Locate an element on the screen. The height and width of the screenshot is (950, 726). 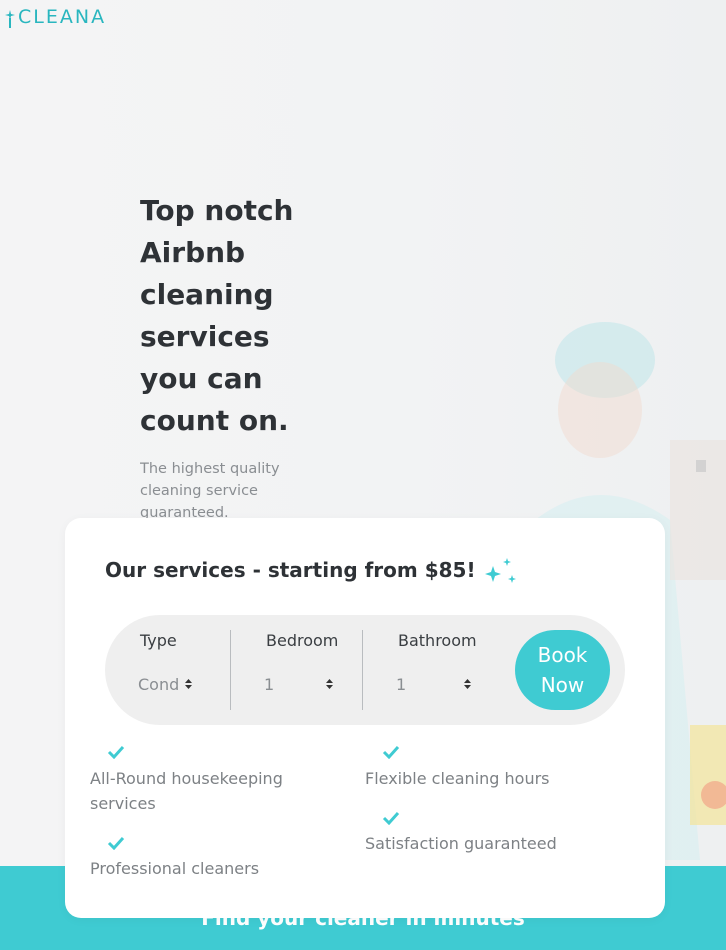
sparkles-icon is located at coordinates (500, 570).